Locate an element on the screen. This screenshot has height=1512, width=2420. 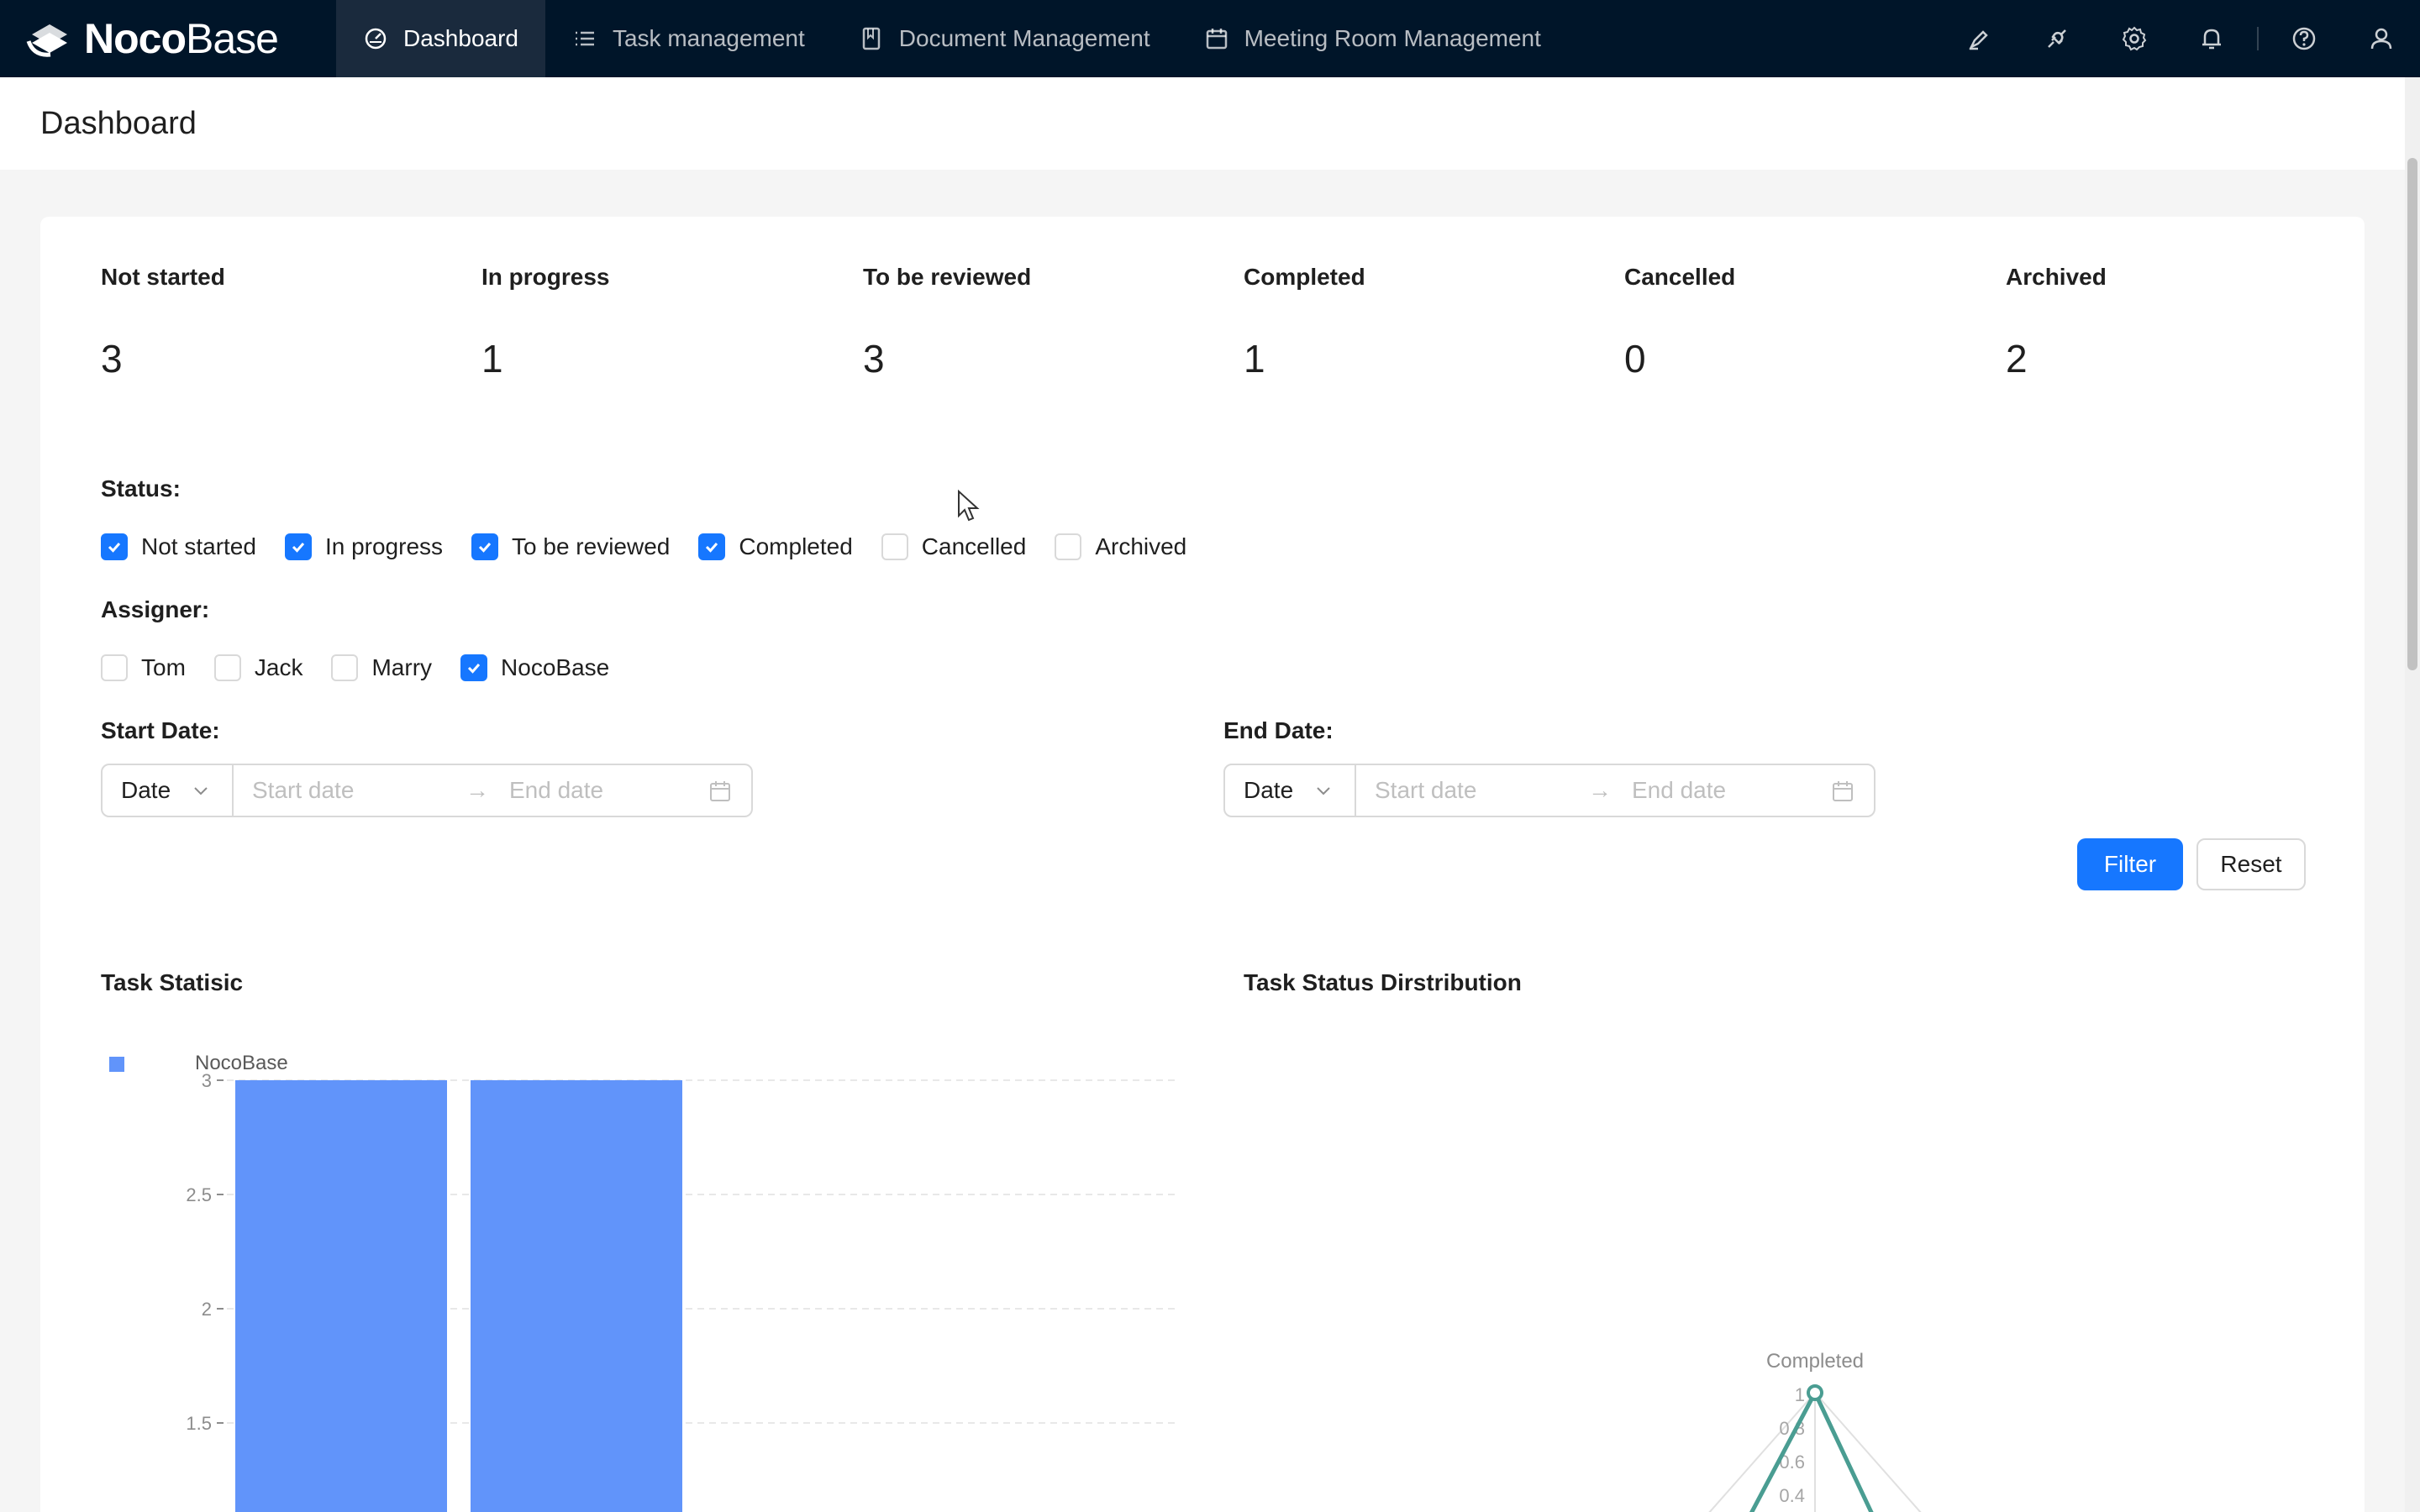
page-header: Dashboard is located at coordinates (1202, 123).